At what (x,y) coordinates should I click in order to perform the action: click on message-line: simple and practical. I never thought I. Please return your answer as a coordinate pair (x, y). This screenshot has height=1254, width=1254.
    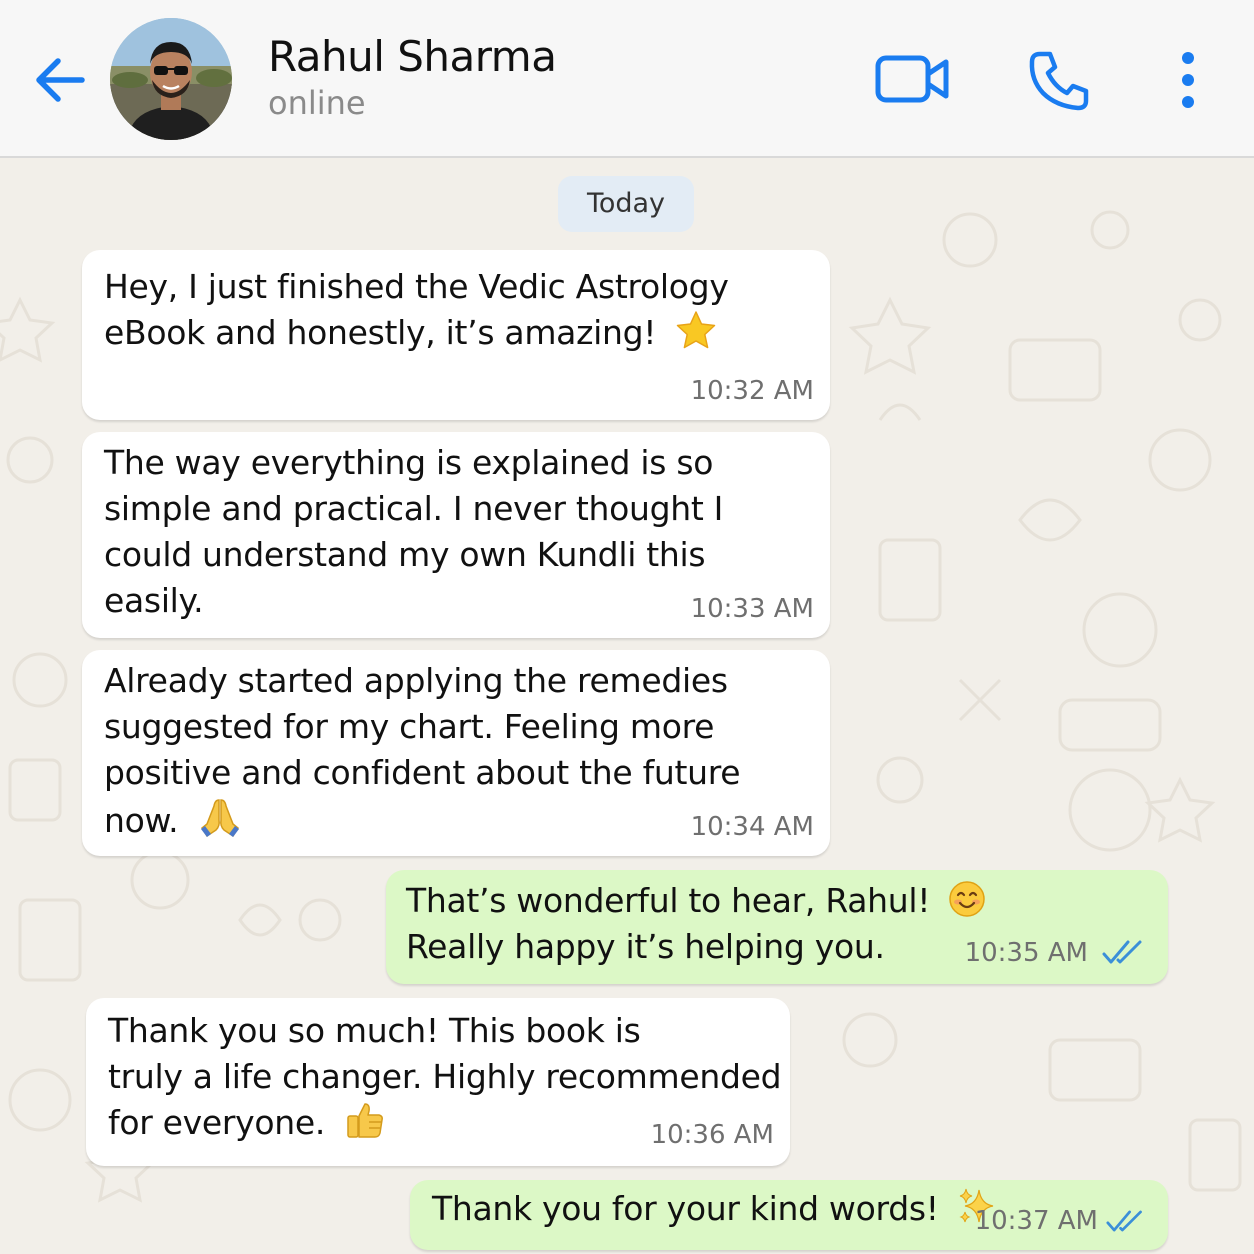
    Looking at the image, I should click on (414, 508).